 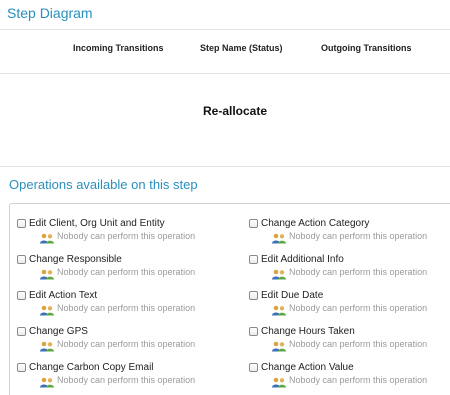 I want to click on operation-label: Change Action Value, so click(x=307, y=367).